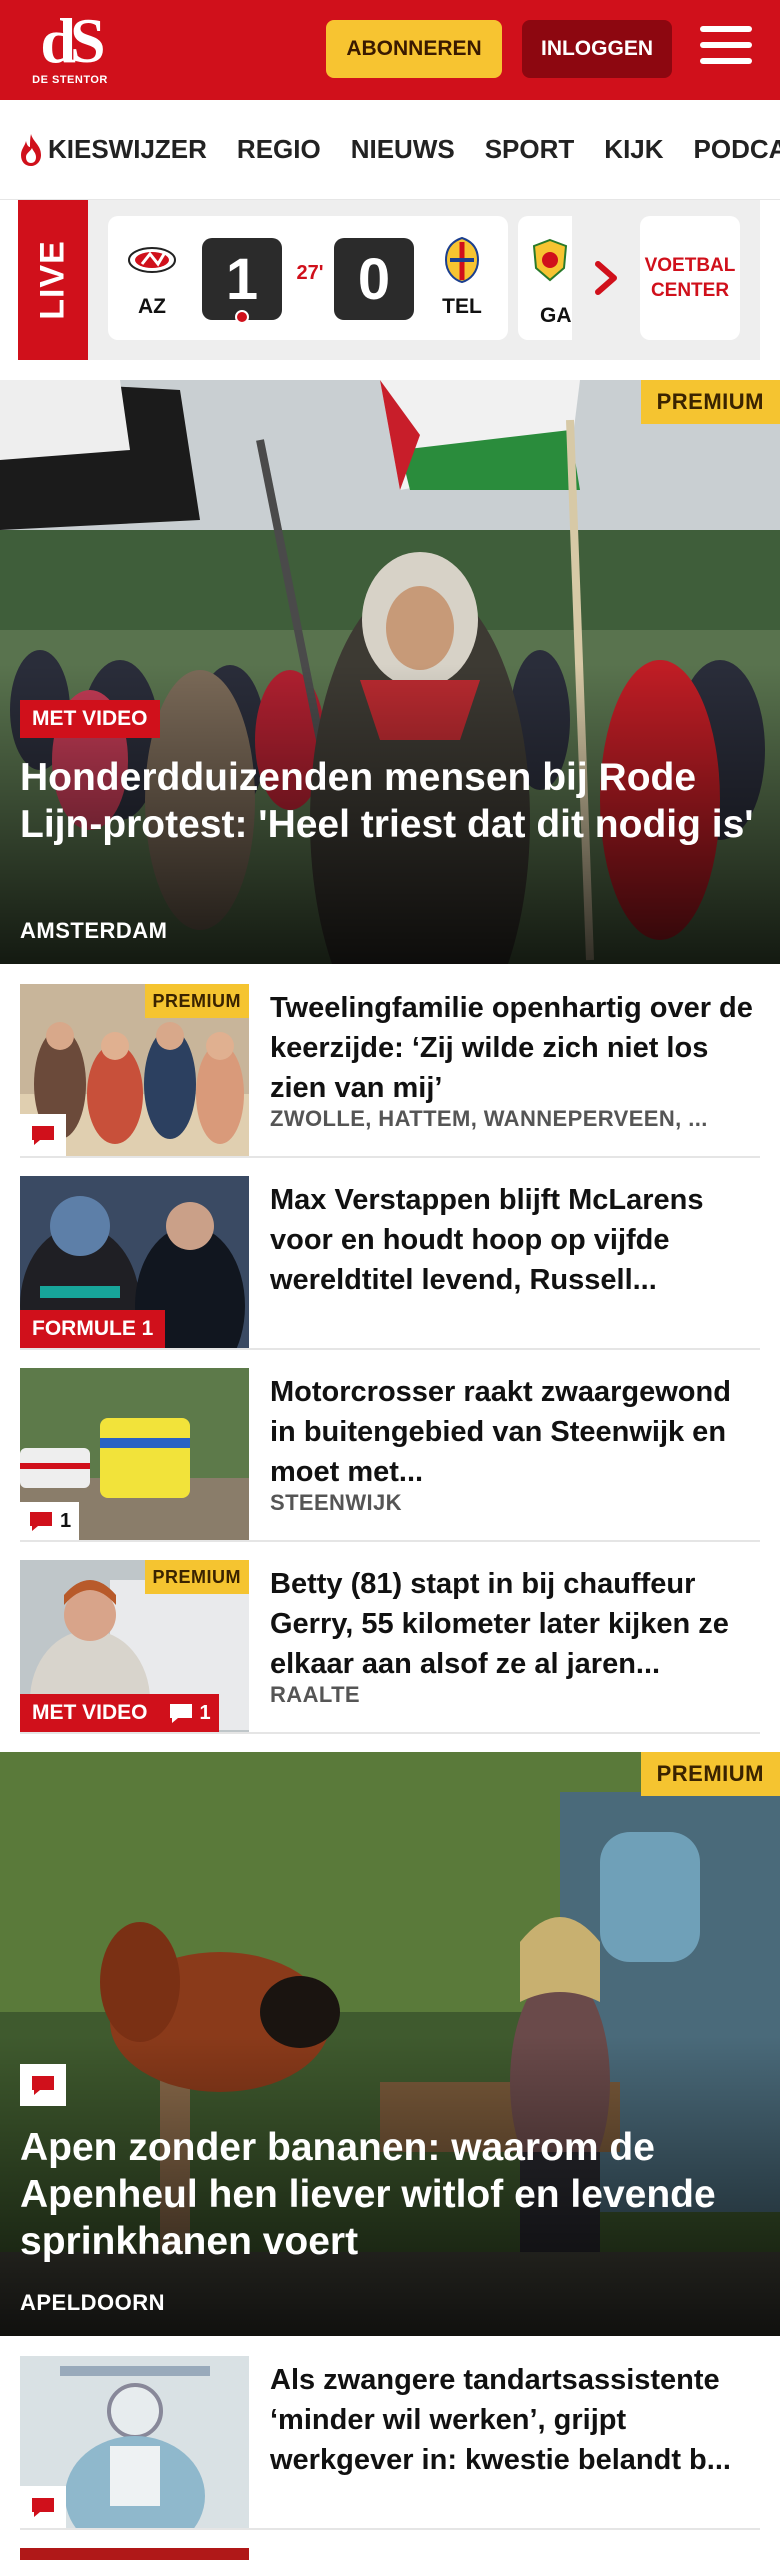 The image size is (780, 2560). What do you see at coordinates (31, 149) in the screenshot?
I see `flame-icon` at bounding box center [31, 149].